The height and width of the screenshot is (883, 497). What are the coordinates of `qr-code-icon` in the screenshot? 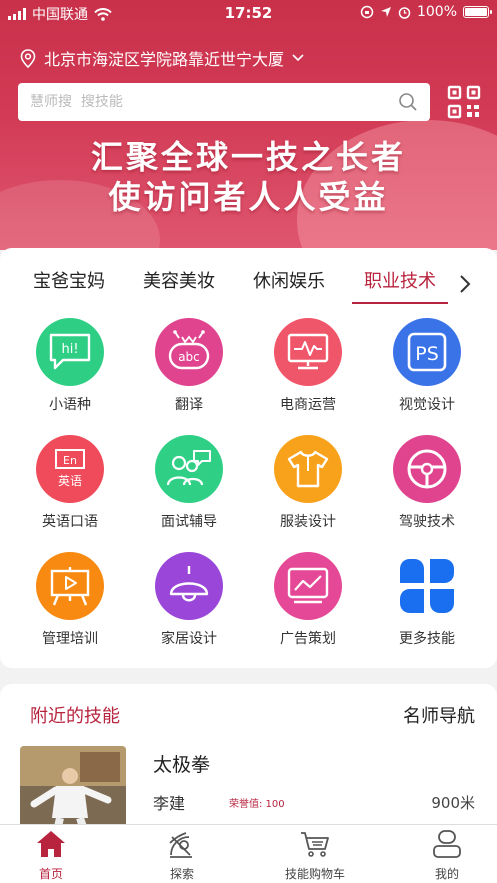 It's located at (464, 102).